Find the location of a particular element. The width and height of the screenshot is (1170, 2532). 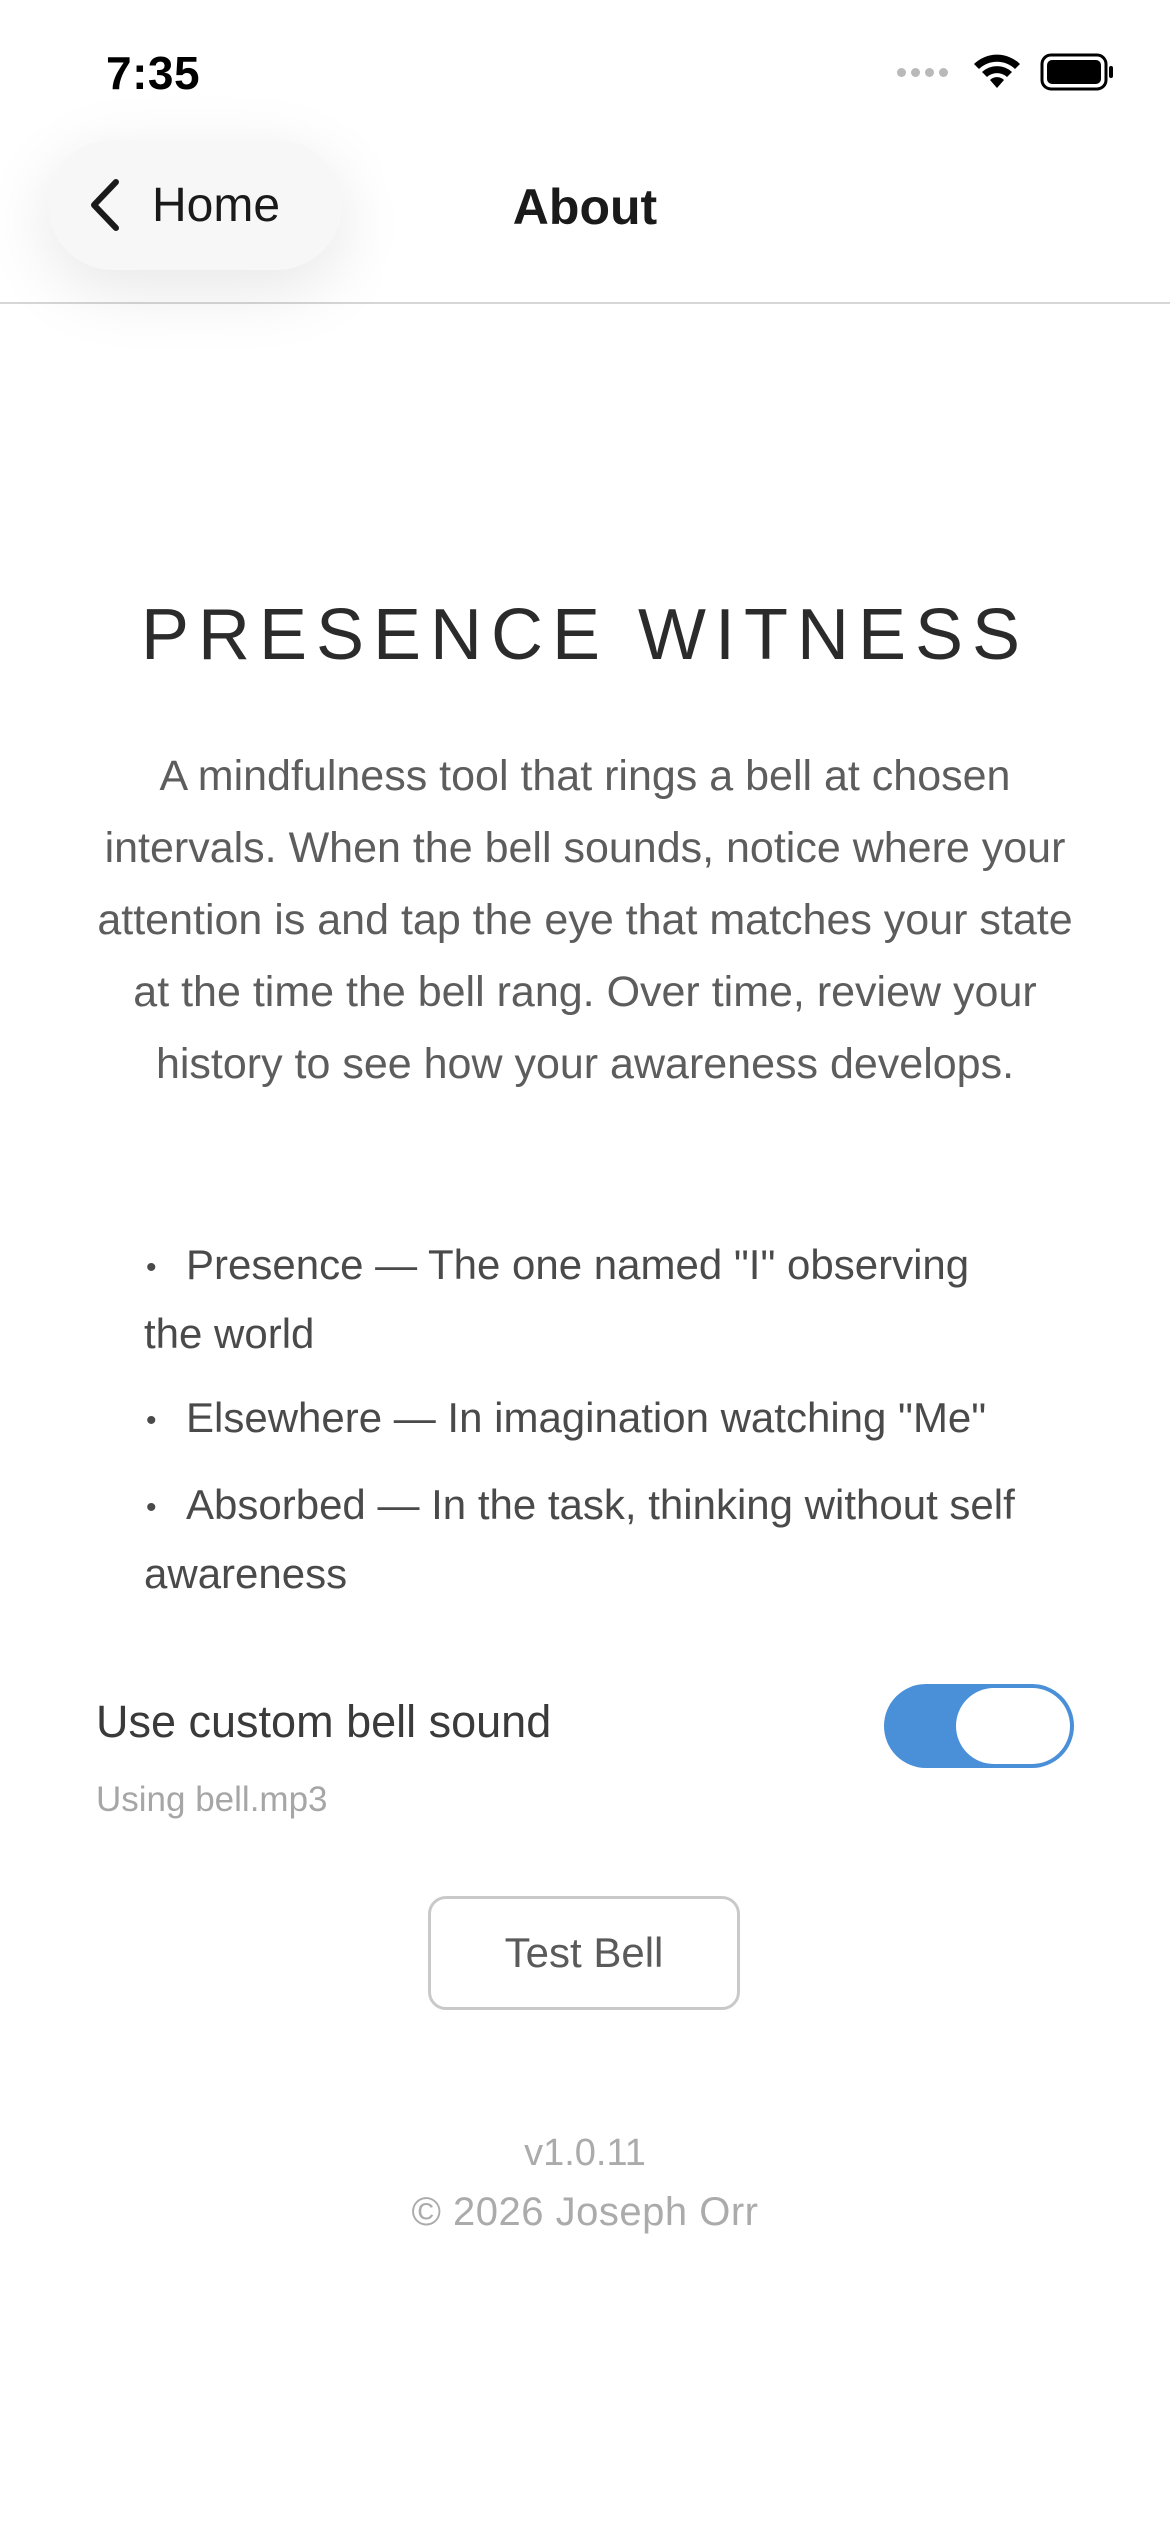

list-item-text: Elsewhere — In imagination watching "Me" is located at coordinates (586, 1417).